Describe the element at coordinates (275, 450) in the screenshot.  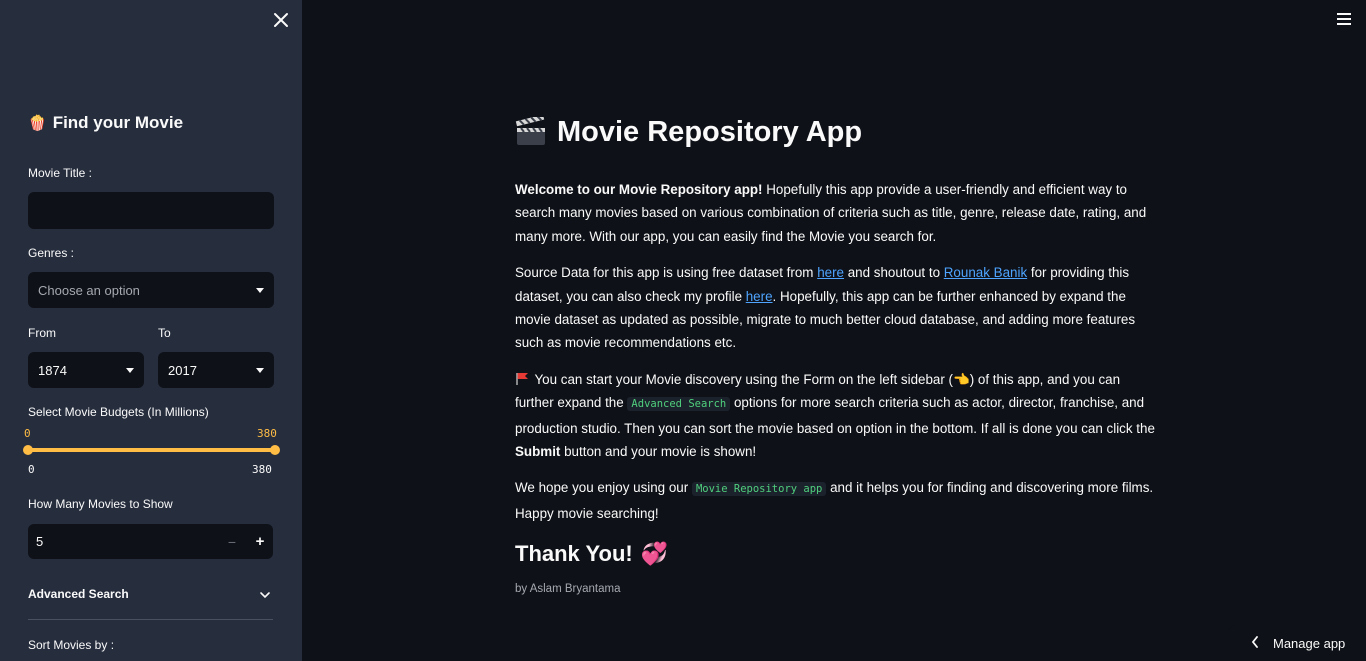
I see `budget-slider-high-handle` at that location.